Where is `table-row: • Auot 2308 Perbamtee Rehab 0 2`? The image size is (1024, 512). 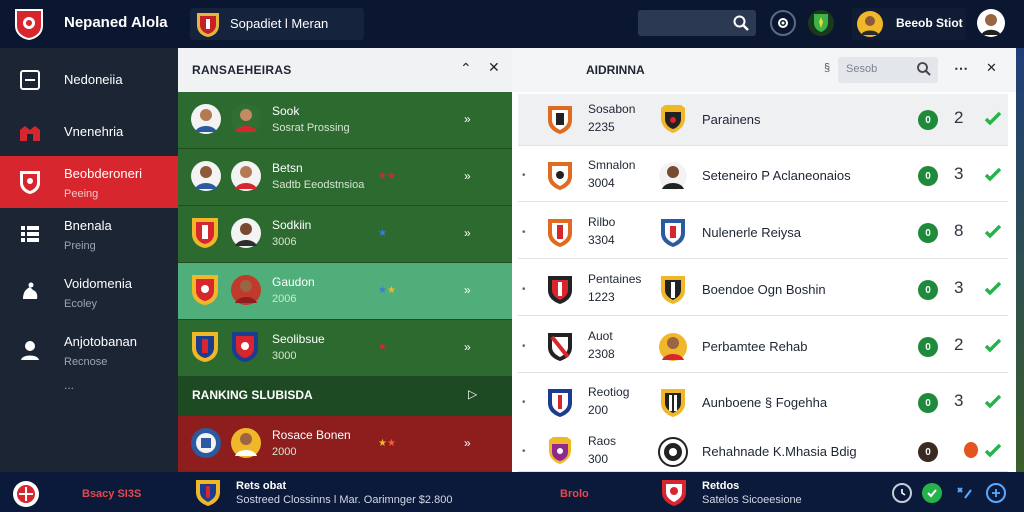
table-row: • Auot 2308 Perbamtee Rehab 0 2 is located at coordinates (763, 347).